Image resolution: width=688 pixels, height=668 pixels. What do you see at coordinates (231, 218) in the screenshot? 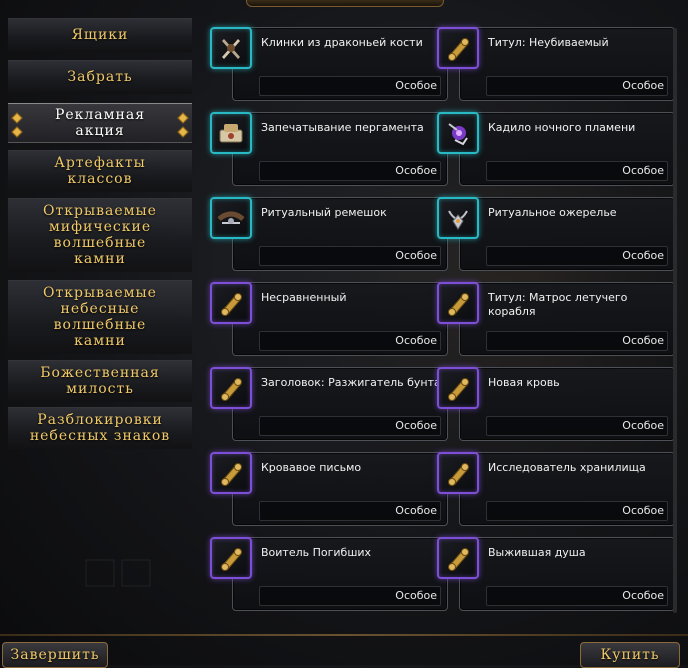
I see `ritual-strap-icon` at bounding box center [231, 218].